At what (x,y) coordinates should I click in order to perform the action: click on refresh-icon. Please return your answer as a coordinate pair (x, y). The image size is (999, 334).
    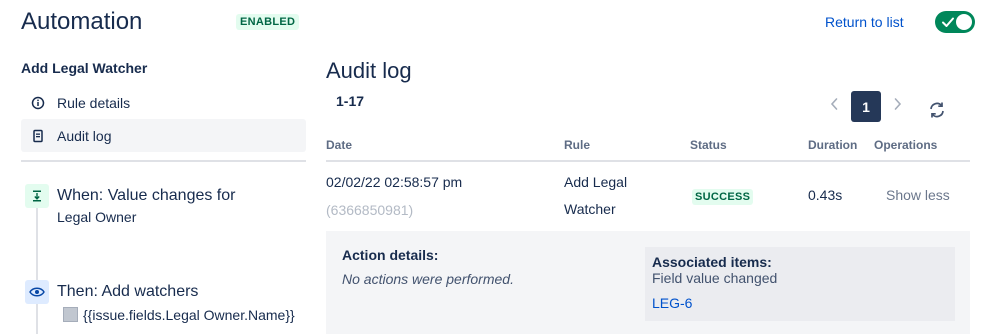
    Looking at the image, I should click on (937, 110).